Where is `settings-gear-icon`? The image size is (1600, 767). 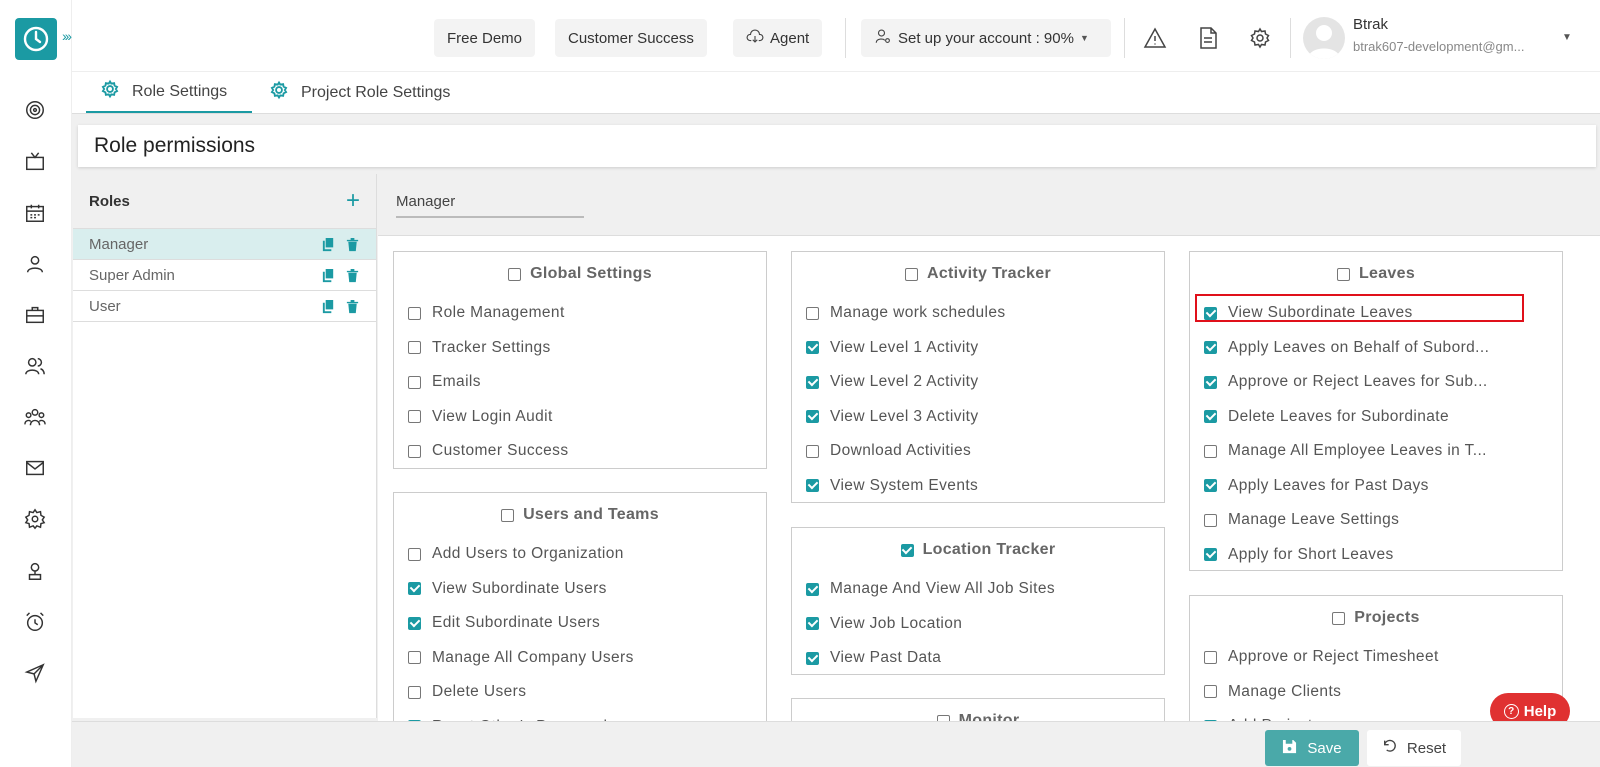
settings-gear-icon is located at coordinates (35, 519).